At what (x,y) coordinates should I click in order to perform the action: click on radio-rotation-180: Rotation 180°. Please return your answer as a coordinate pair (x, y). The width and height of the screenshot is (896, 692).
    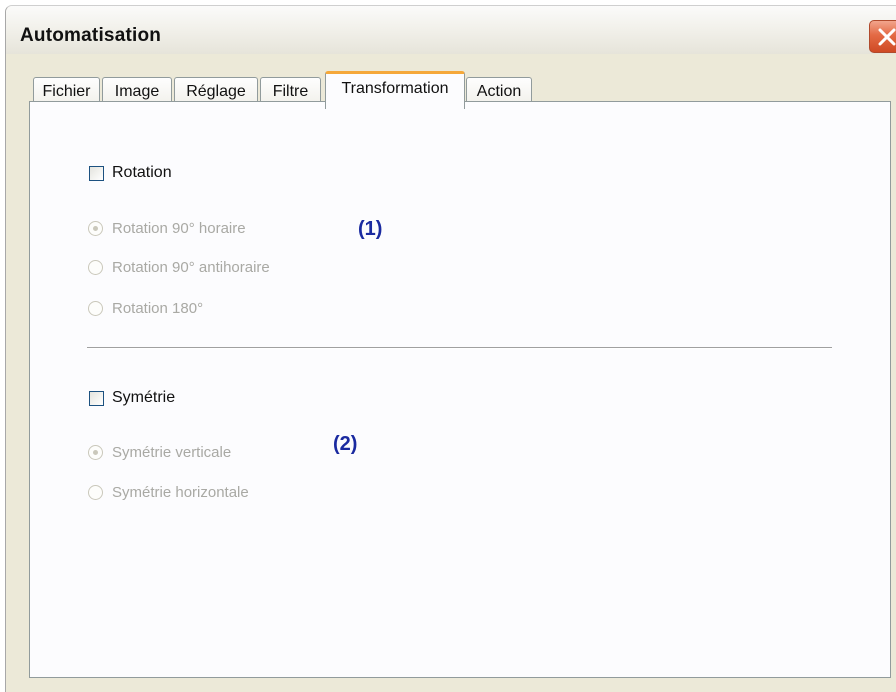
    Looking at the image, I should click on (145, 308).